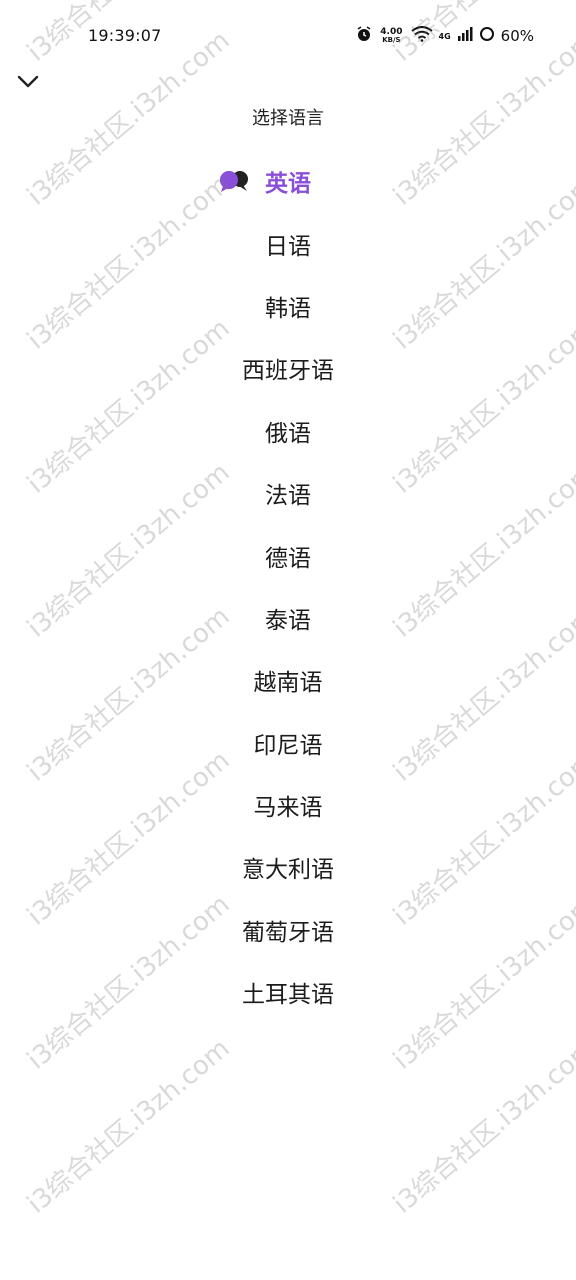  What do you see at coordinates (288, 246) in the screenshot?
I see `language-label: 日语` at bounding box center [288, 246].